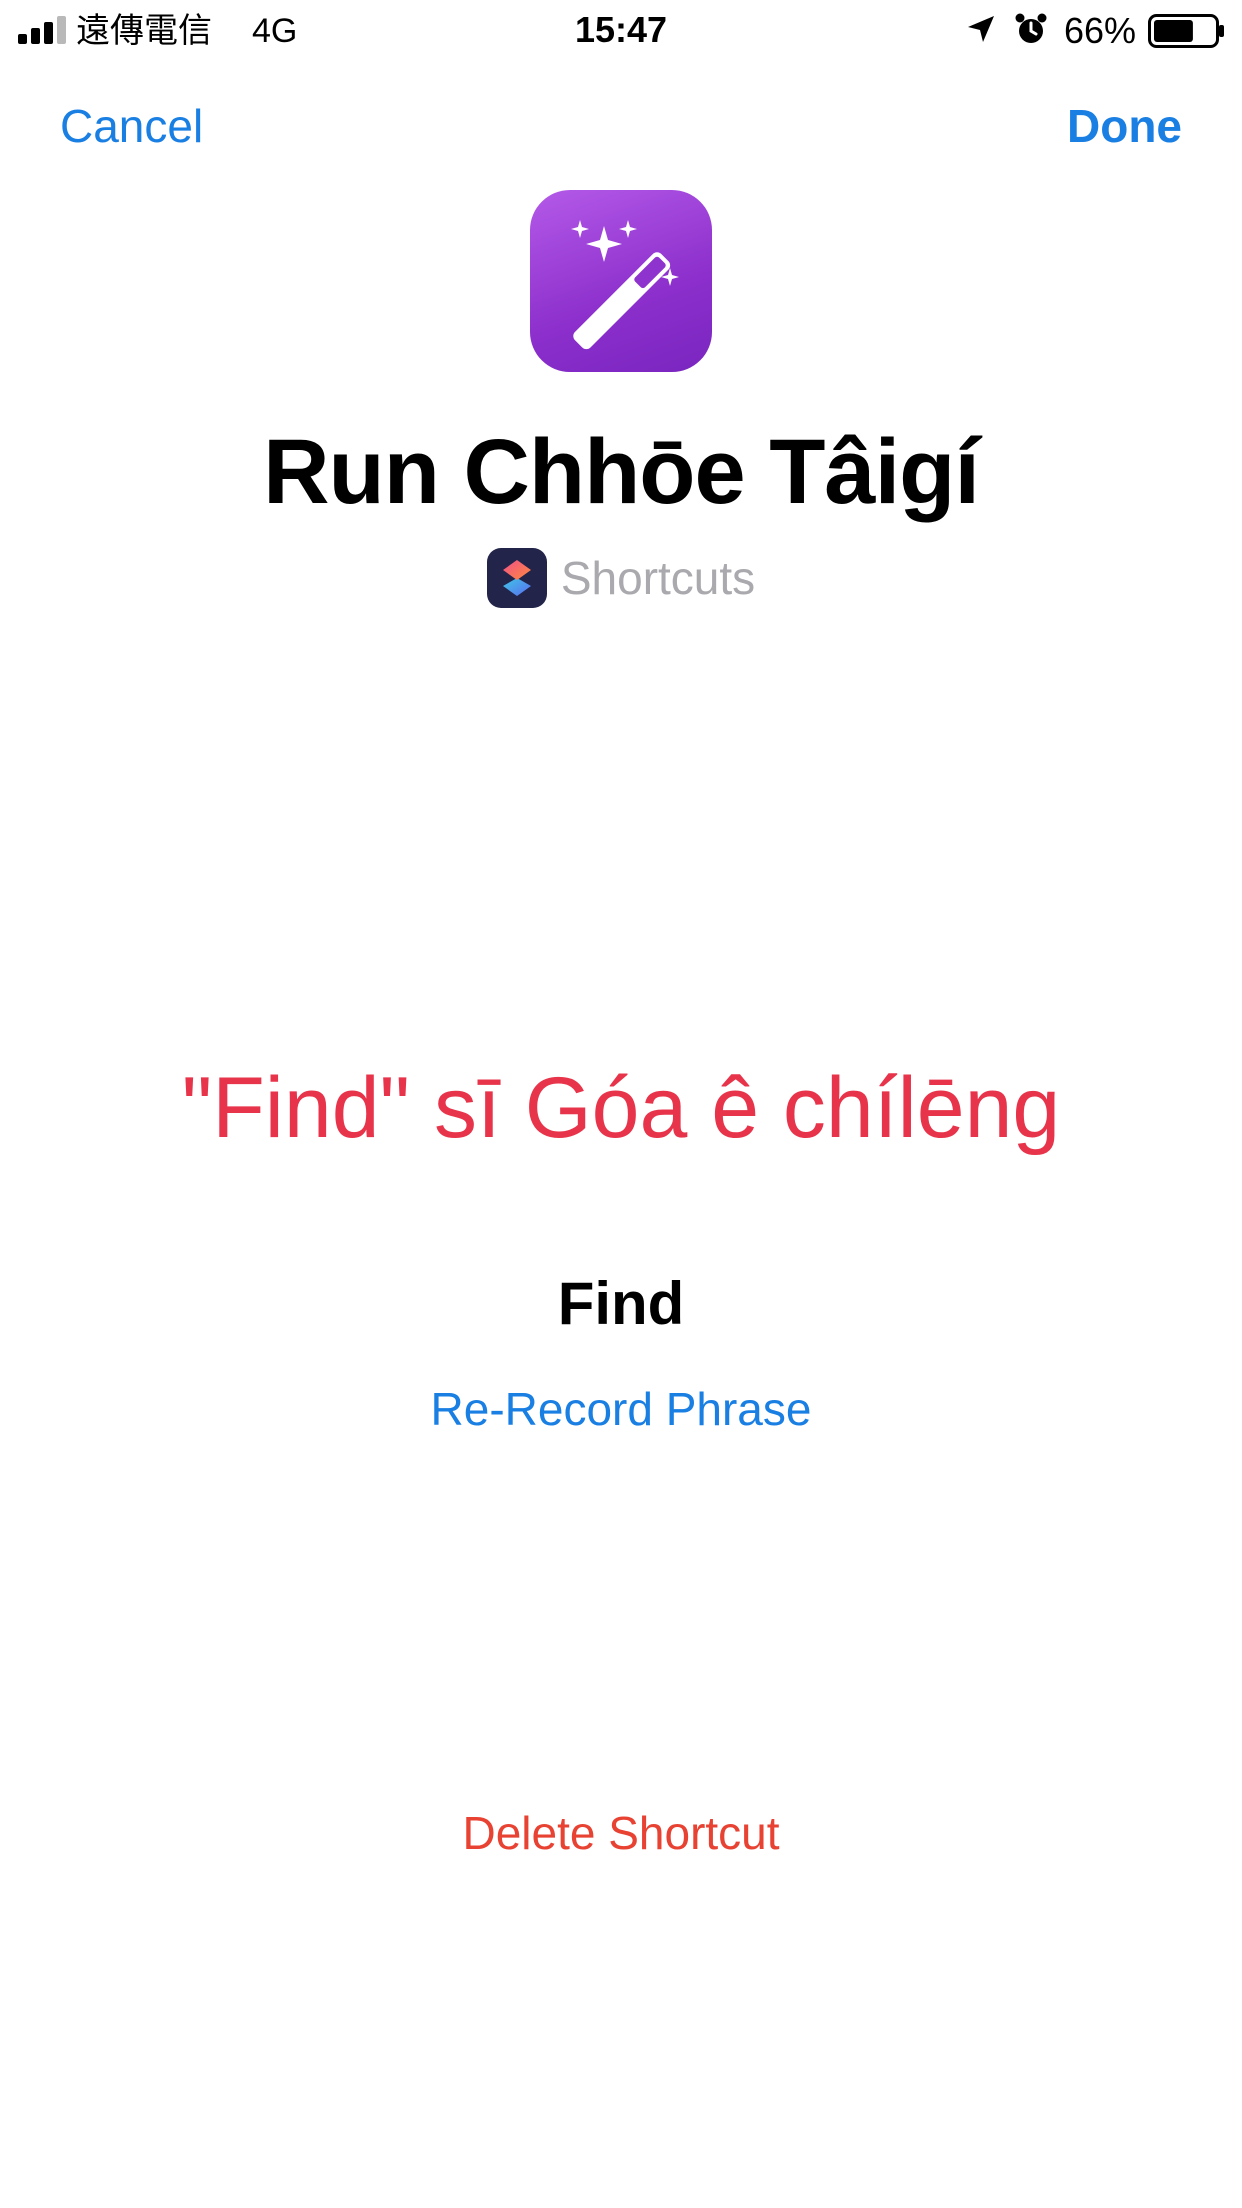 The image size is (1242, 2208). Describe the element at coordinates (621, 281) in the screenshot. I see `magic-wand-icon` at that location.